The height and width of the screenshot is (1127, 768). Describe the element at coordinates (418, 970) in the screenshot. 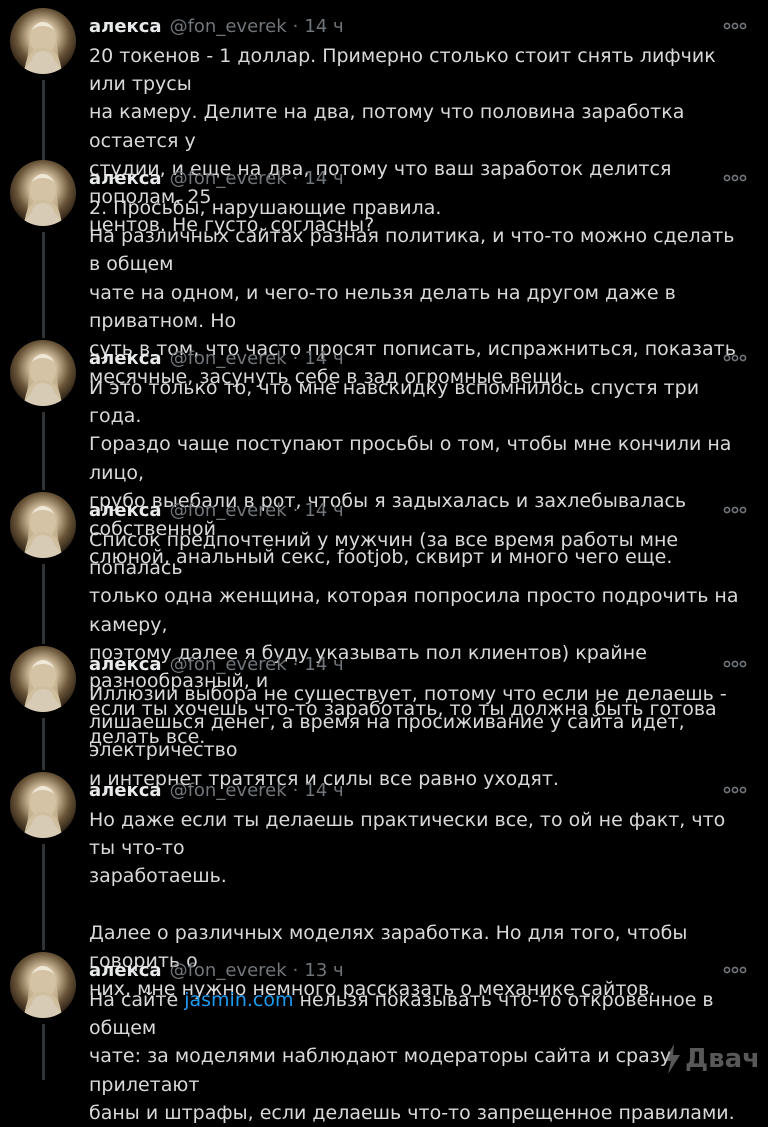

I see `tweet-header: алекса @fon_everek · 13 ч` at that location.